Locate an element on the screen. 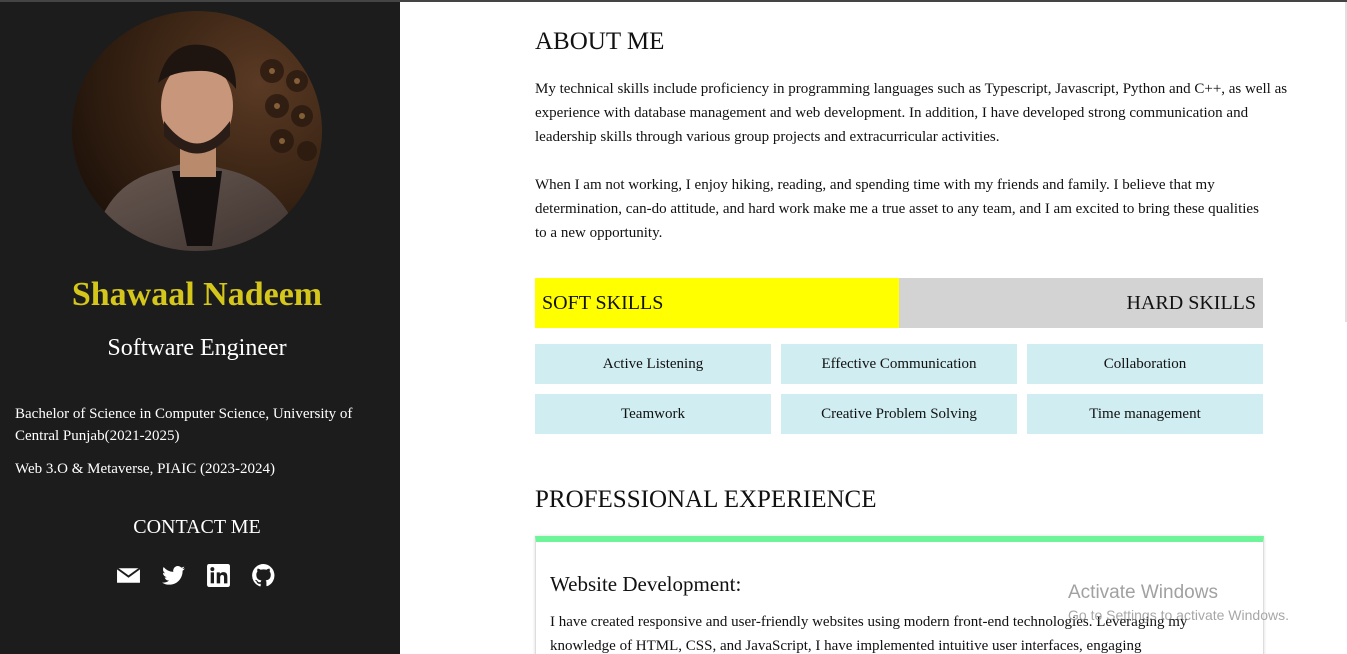 The width and height of the screenshot is (1347, 654). activate-windows-subtext: Go to Settings to activate Windows. is located at coordinates (1178, 615).